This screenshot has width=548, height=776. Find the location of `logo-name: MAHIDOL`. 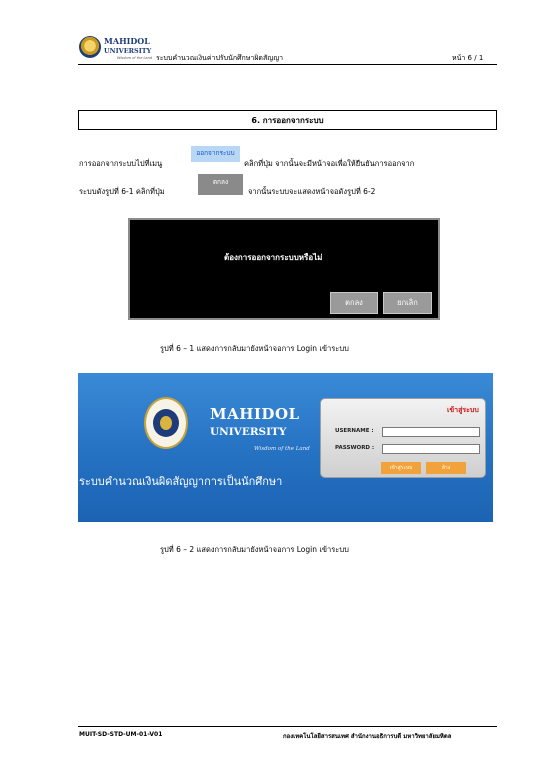

logo-name: MAHIDOL is located at coordinates (127, 41).